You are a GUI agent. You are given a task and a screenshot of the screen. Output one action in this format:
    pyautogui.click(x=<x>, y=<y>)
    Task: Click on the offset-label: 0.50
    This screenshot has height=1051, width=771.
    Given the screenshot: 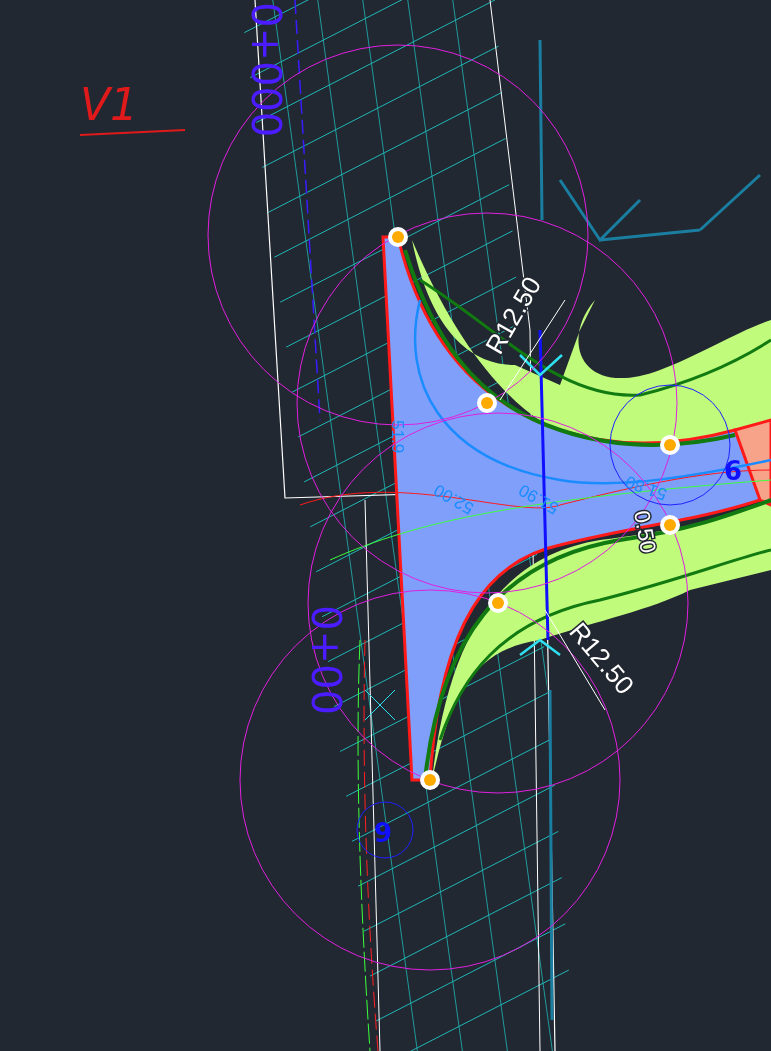 What is the action you would take?
    pyautogui.click(x=645, y=532)
    